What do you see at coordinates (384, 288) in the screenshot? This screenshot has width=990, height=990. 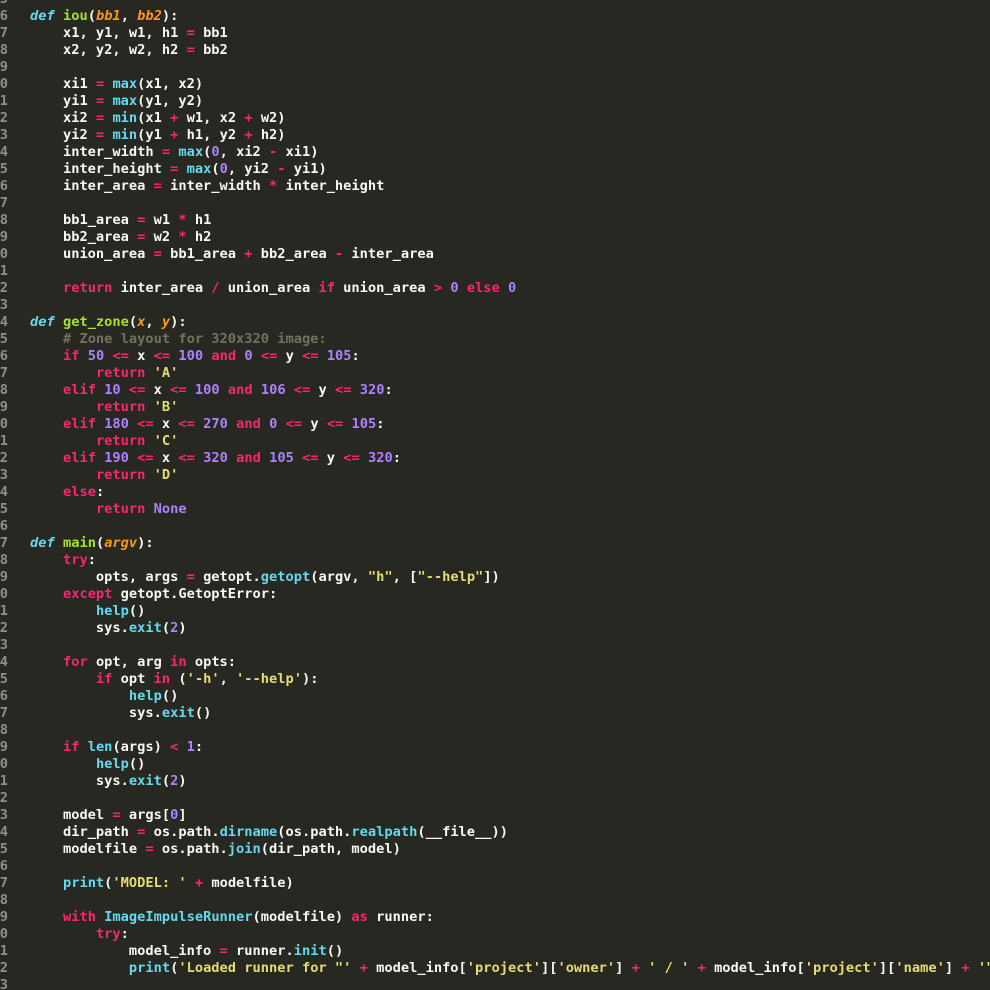 I see `code-token: union_area` at bounding box center [384, 288].